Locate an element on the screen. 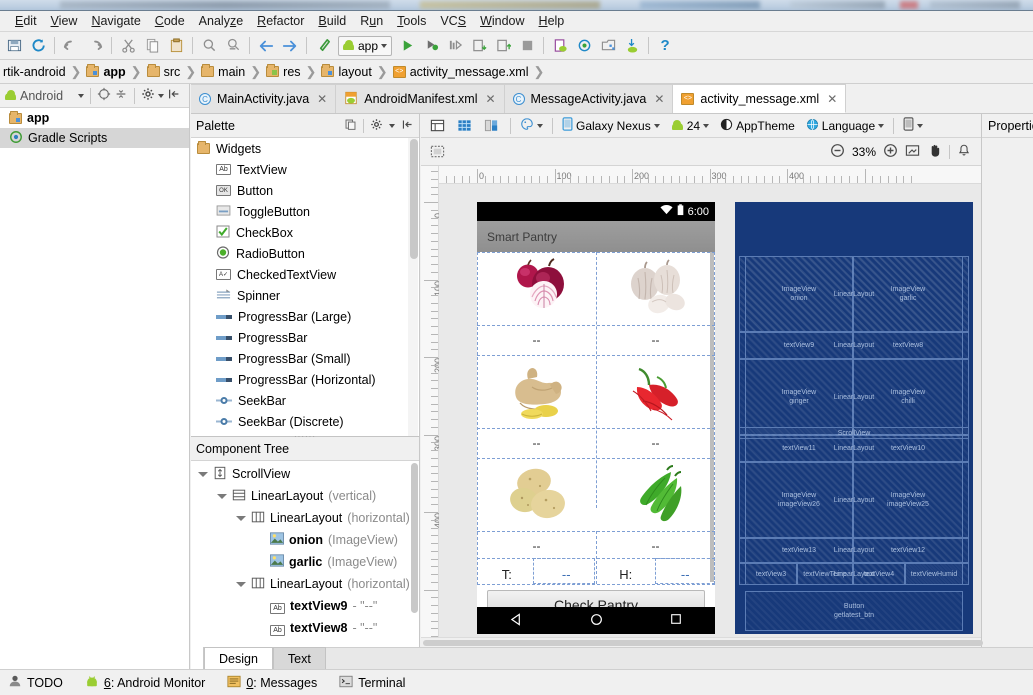  breadcrumb-item-layout: layout is located at coordinates (346, 71).